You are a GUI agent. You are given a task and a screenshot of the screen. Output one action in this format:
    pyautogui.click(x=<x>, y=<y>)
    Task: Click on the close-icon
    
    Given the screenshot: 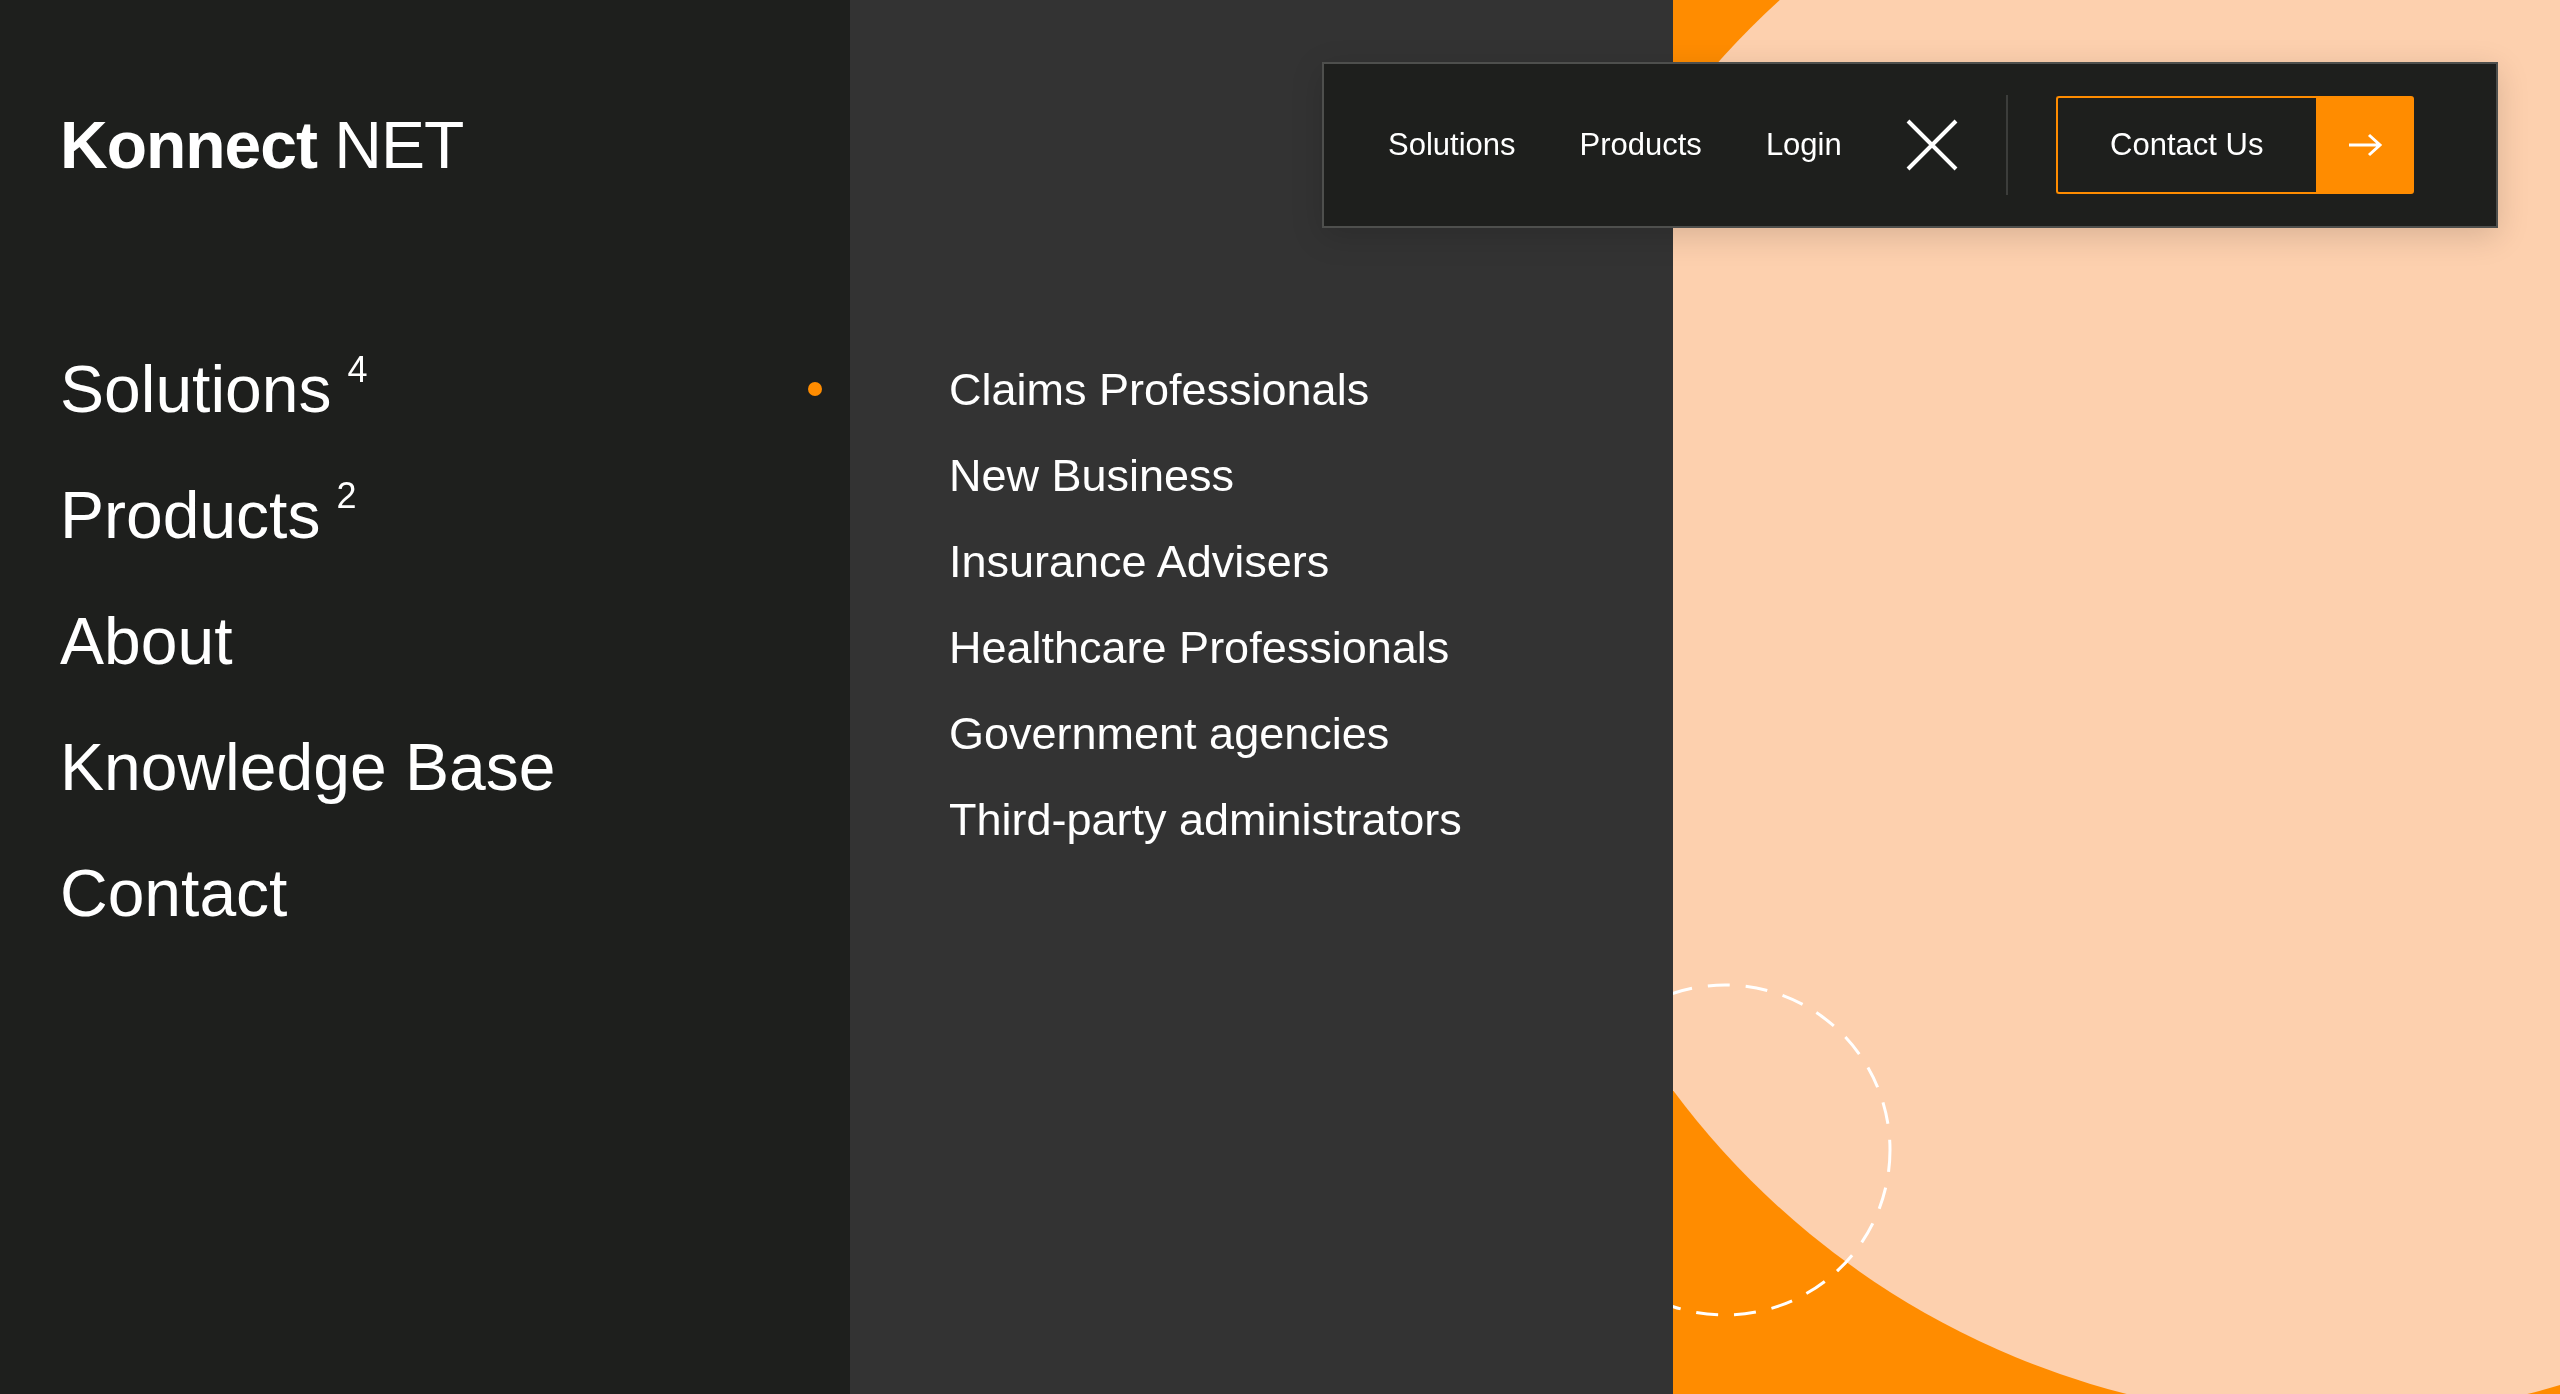 What is the action you would take?
    pyautogui.click(x=1931, y=145)
    